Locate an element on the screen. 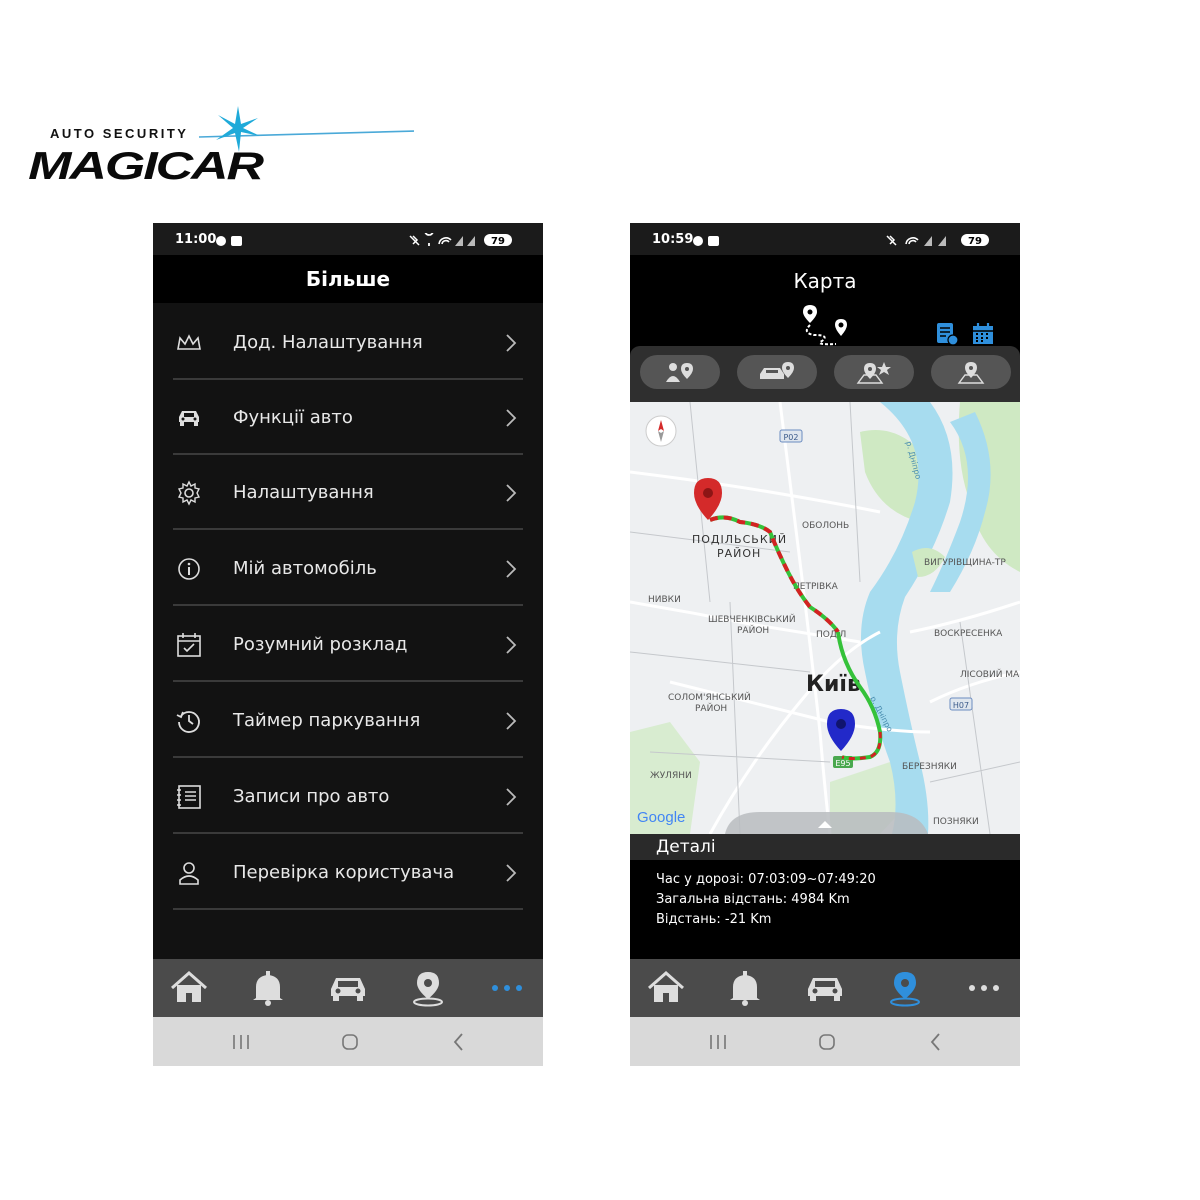  label-shevchenkivskyi-raion: РАЙОН is located at coordinates (753, 630).